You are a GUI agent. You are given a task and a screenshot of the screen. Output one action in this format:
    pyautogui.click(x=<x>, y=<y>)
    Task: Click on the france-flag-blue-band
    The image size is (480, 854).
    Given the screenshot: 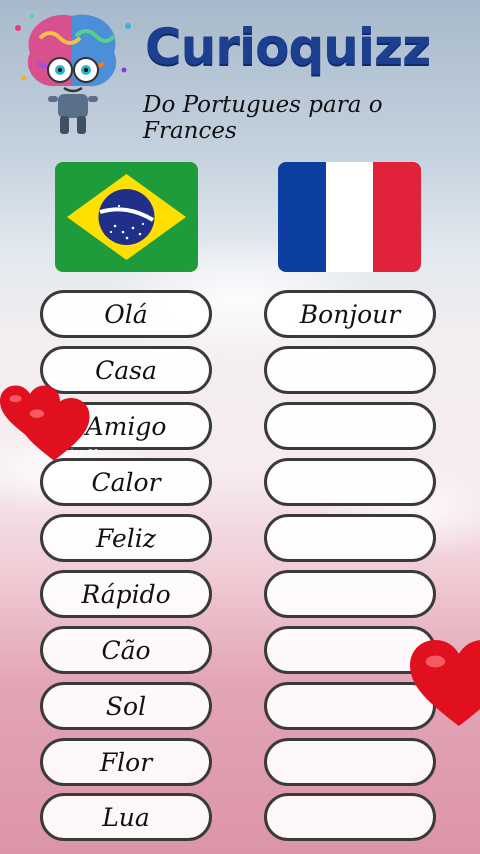 What is the action you would take?
    pyautogui.click(x=302, y=217)
    